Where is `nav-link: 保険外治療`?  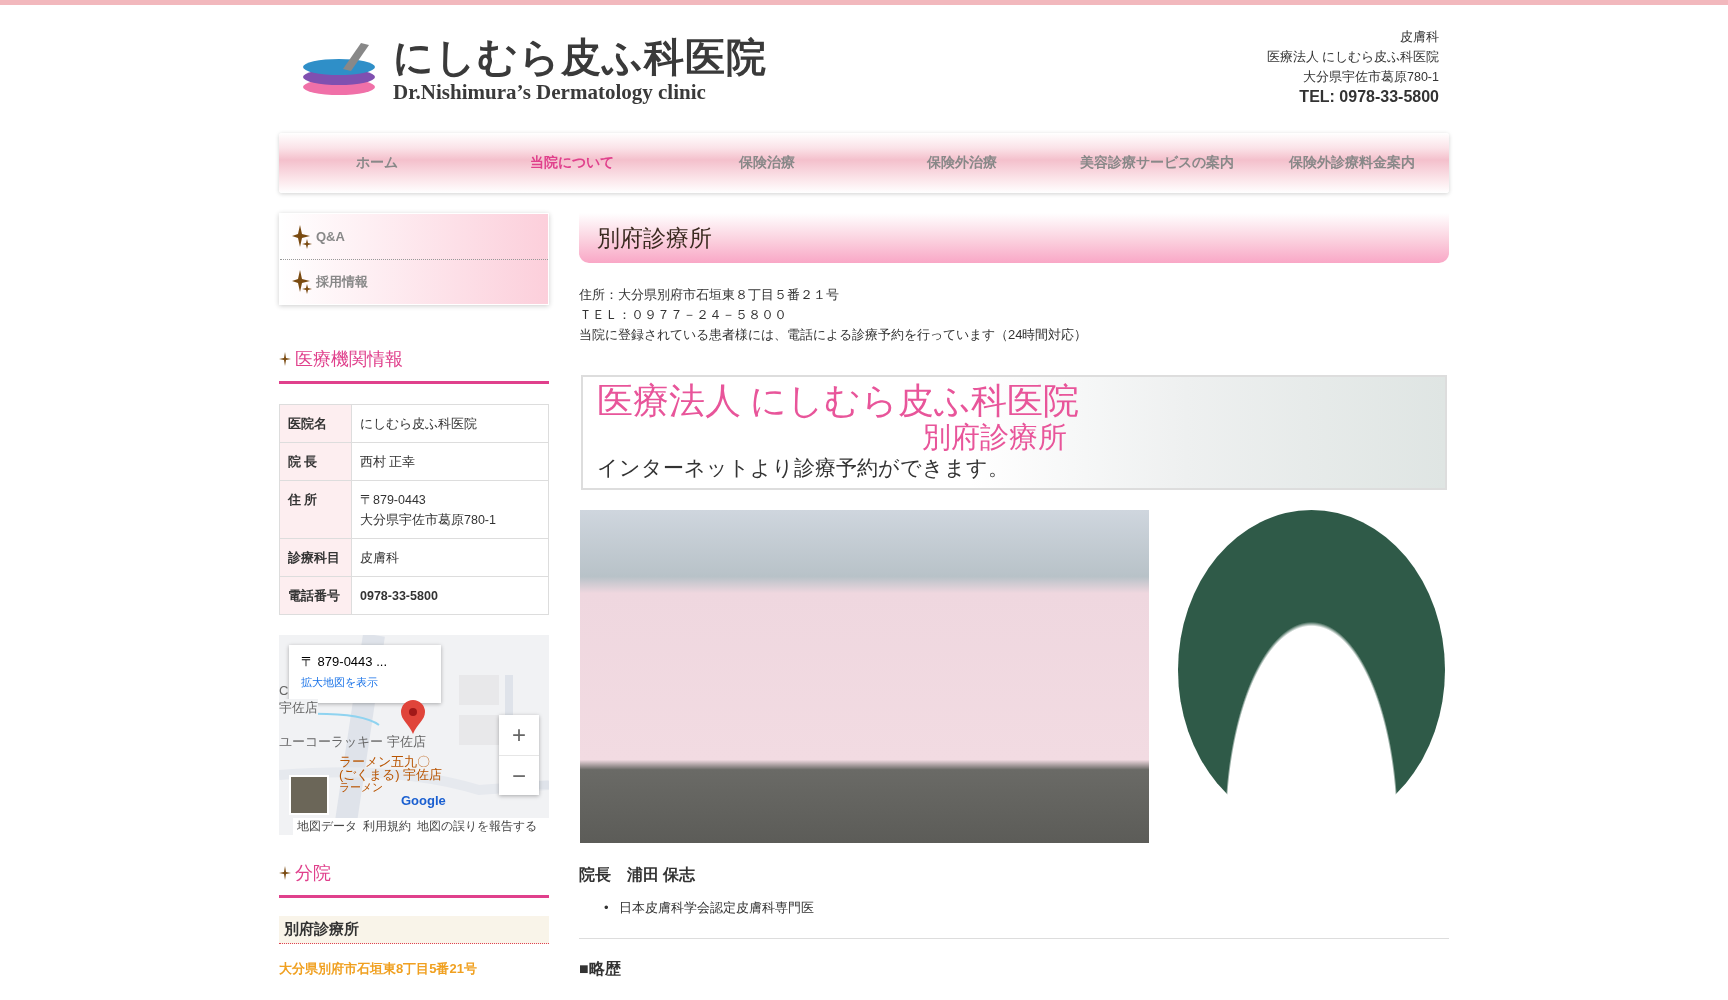 nav-link: 保険外治療 is located at coordinates (961, 163).